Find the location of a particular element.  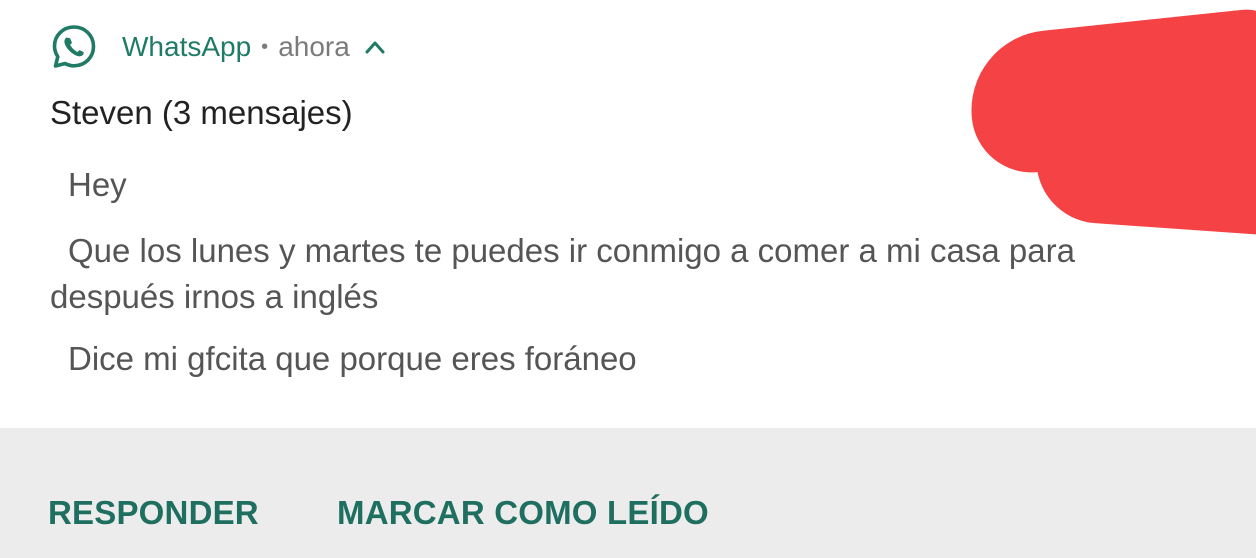

mark-as-read-button: MARCAR COMO LEÍDO is located at coordinates (523, 513).